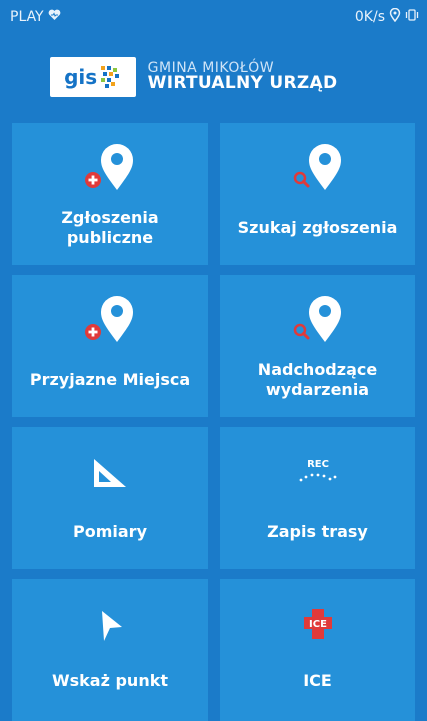  I want to click on tile-label: Nadchodzące wydarzenia, so click(317, 379).